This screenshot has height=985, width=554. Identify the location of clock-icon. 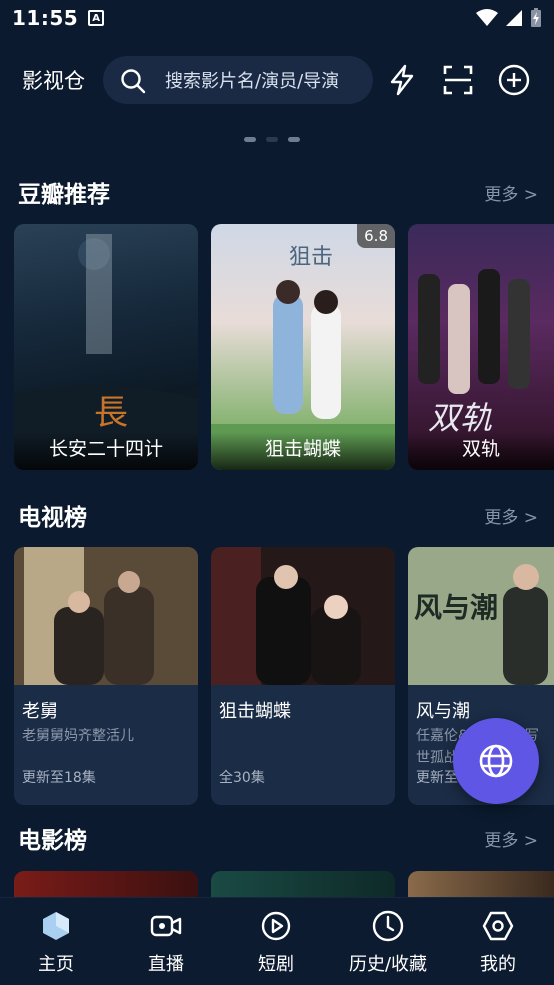
(388, 926).